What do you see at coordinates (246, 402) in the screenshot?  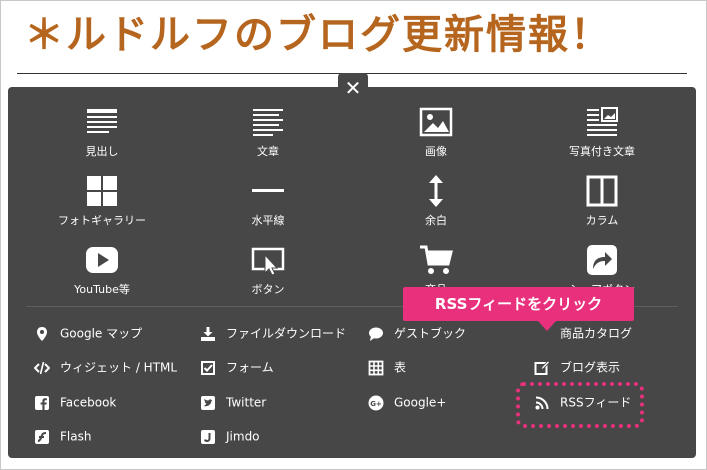 I see `item-label: Twitter` at bounding box center [246, 402].